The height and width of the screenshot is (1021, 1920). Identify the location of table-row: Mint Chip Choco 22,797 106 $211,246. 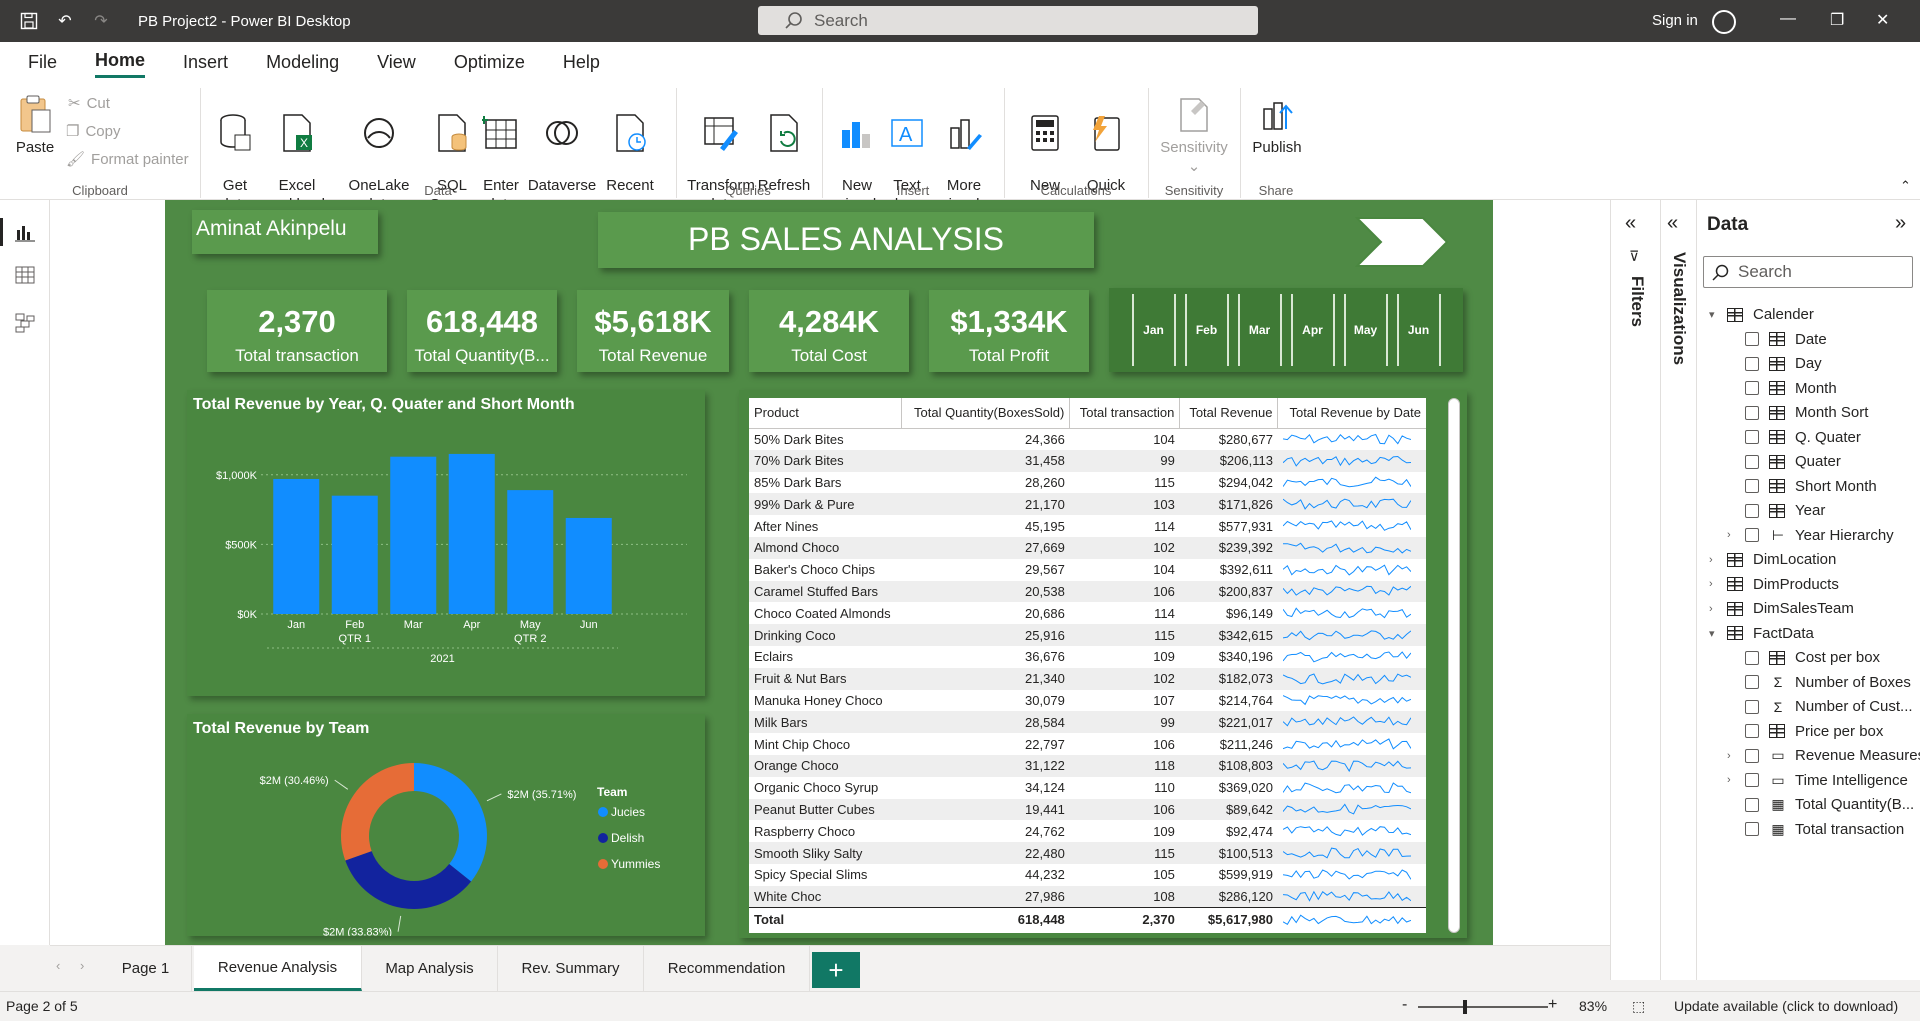
(1087, 744).